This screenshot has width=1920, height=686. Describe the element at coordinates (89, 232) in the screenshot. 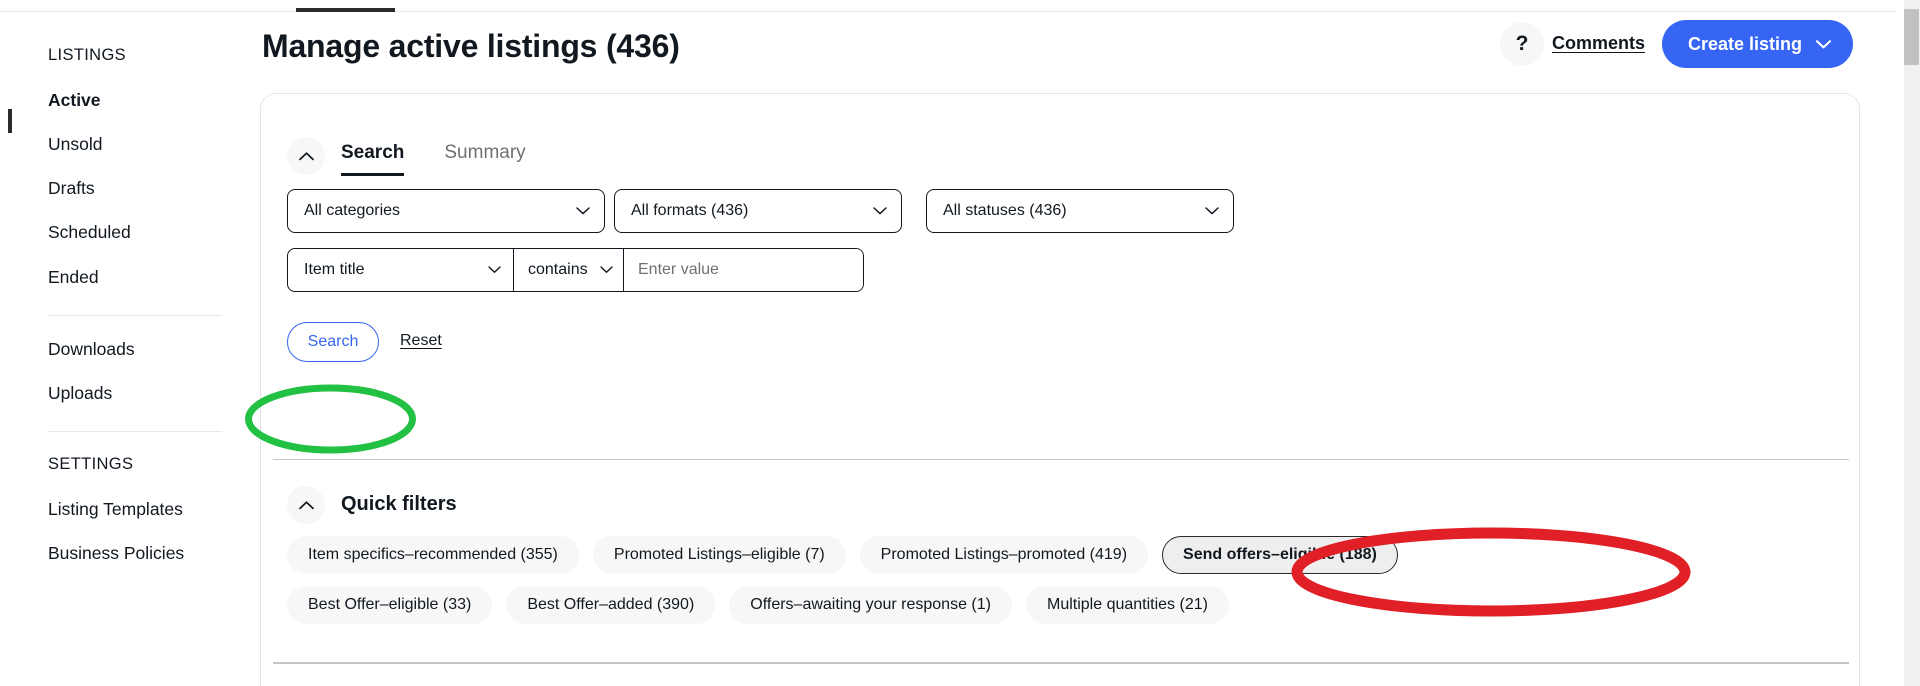

I see `sidebar-item-scheduled: Scheduled` at that location.